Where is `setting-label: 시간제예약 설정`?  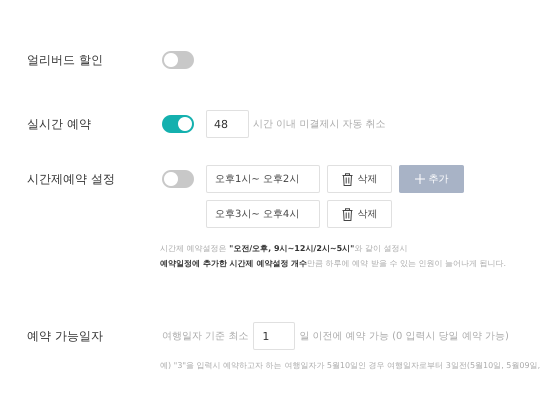
setting-label: 시간제예약 설정 is located at coordinates (71, 179).